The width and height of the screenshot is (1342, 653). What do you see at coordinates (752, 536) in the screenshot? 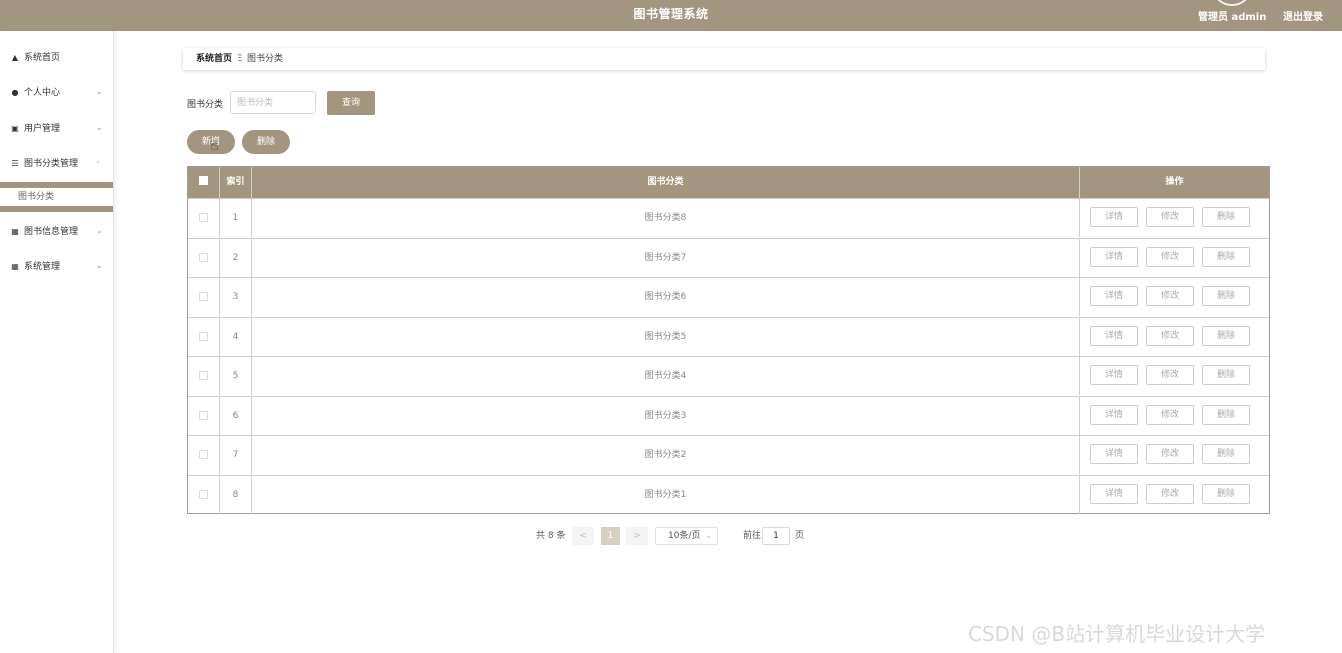
I see `pagination-goto-label: 前往` at bounding box center [752, 536].